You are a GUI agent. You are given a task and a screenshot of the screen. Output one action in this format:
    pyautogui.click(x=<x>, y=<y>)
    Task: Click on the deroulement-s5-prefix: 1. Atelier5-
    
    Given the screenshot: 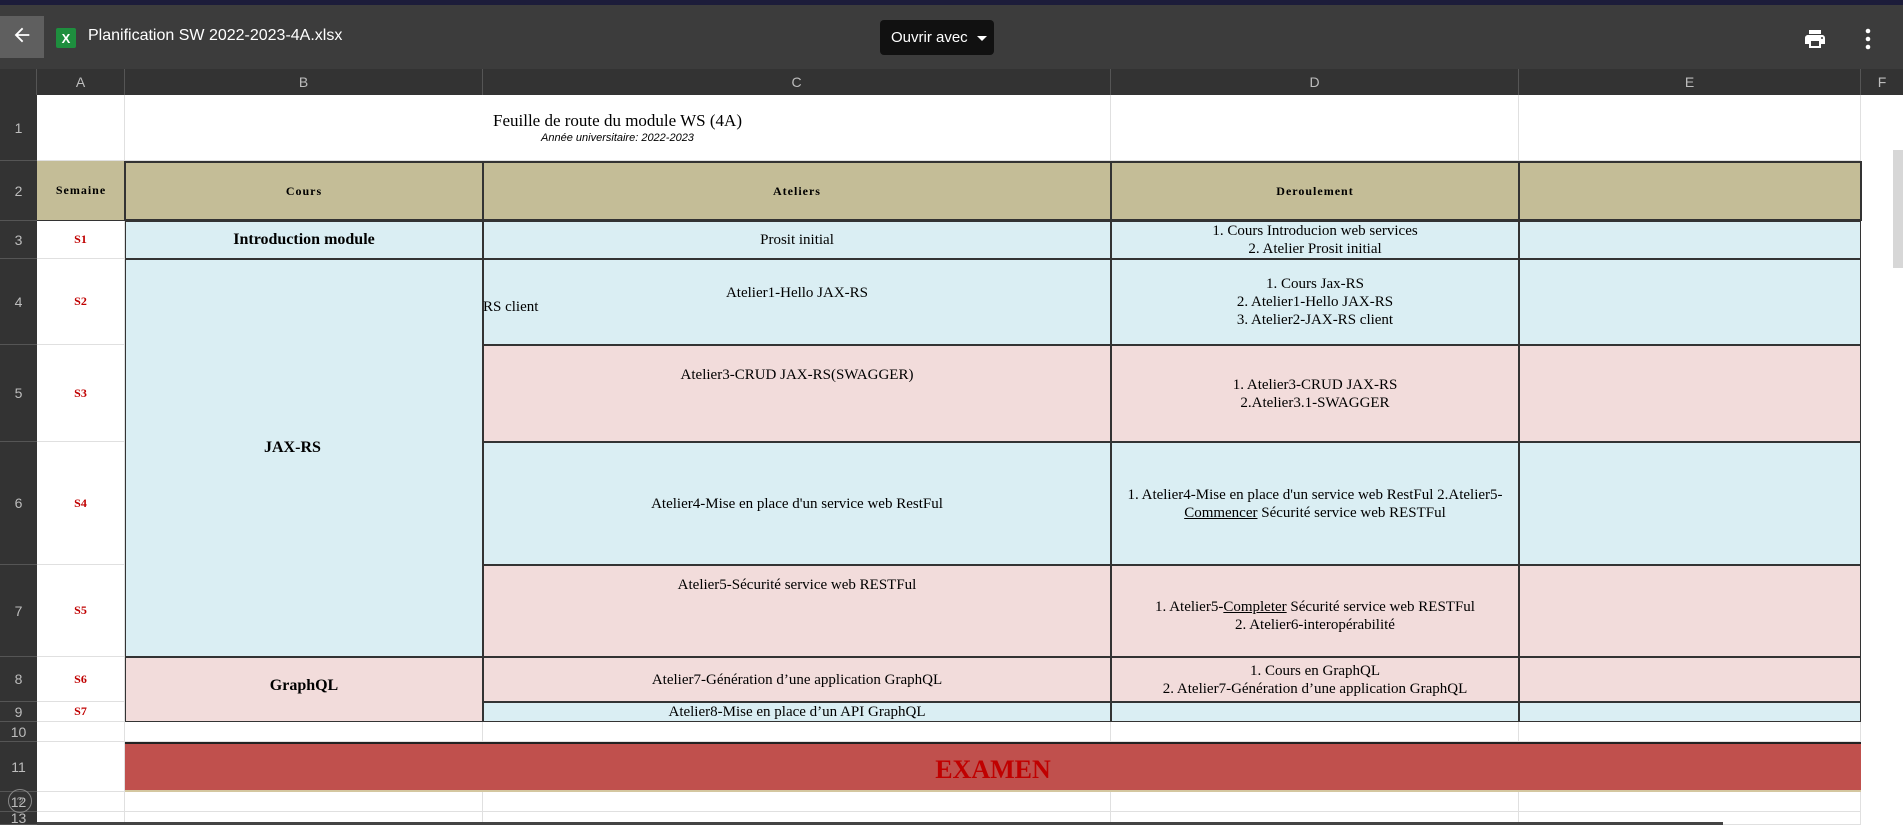 What is the action you would take?
    pyautogui.click(x=1189, y=607)
    